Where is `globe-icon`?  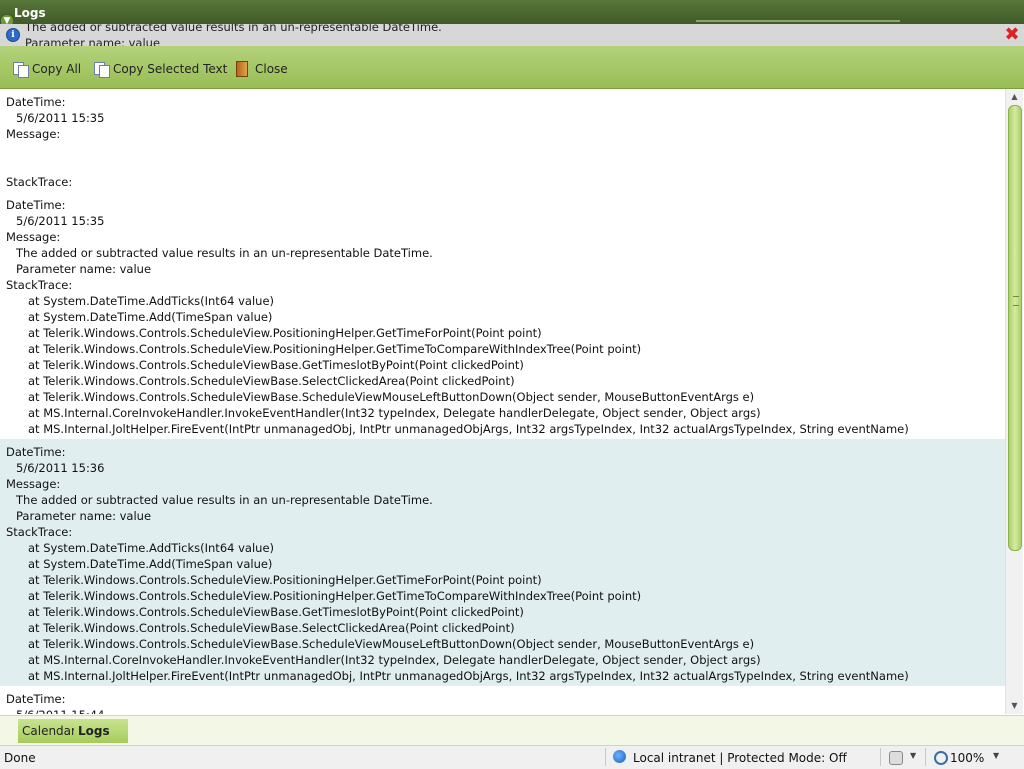 globe-icon is located at coordinates (619, 756).